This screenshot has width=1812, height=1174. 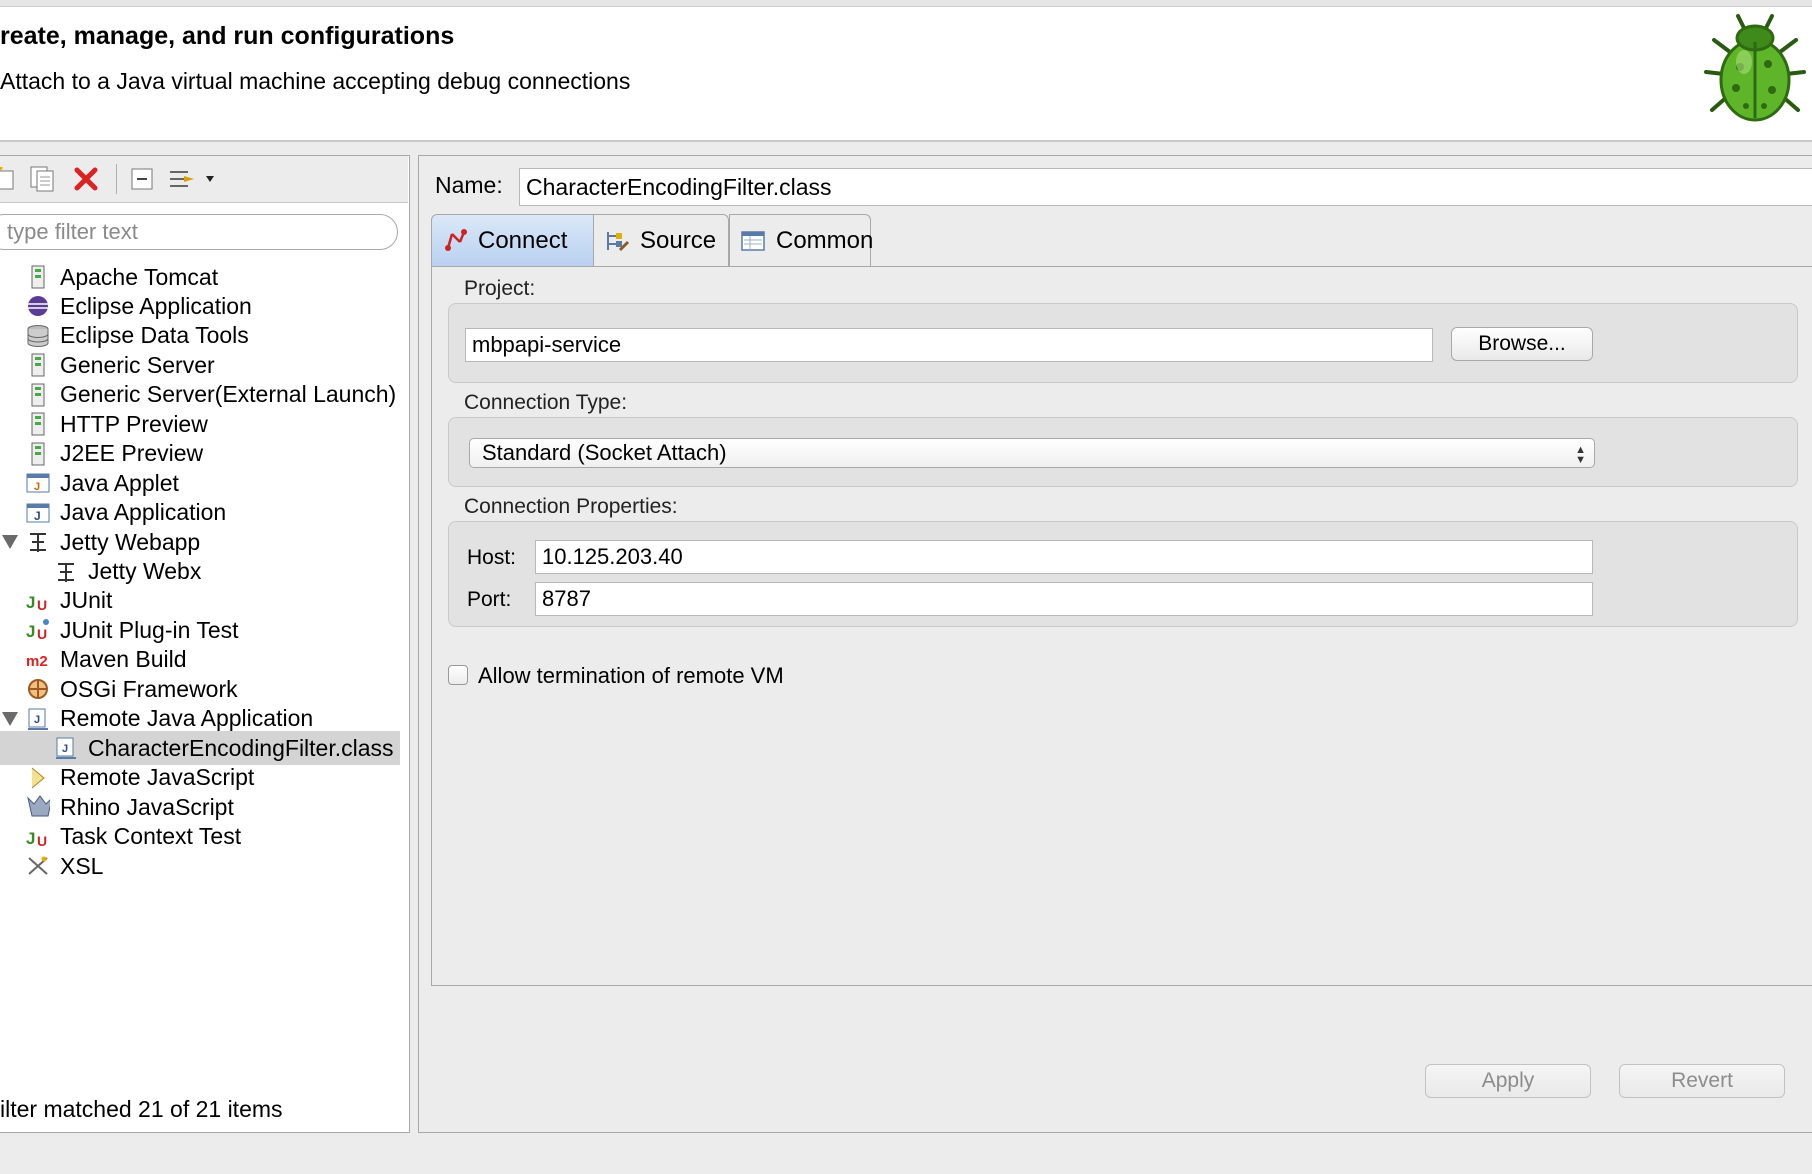 I want to click on connection-type-select: Standard (Socket Attach) ▲ ▼, so click(x=1032, y=453).